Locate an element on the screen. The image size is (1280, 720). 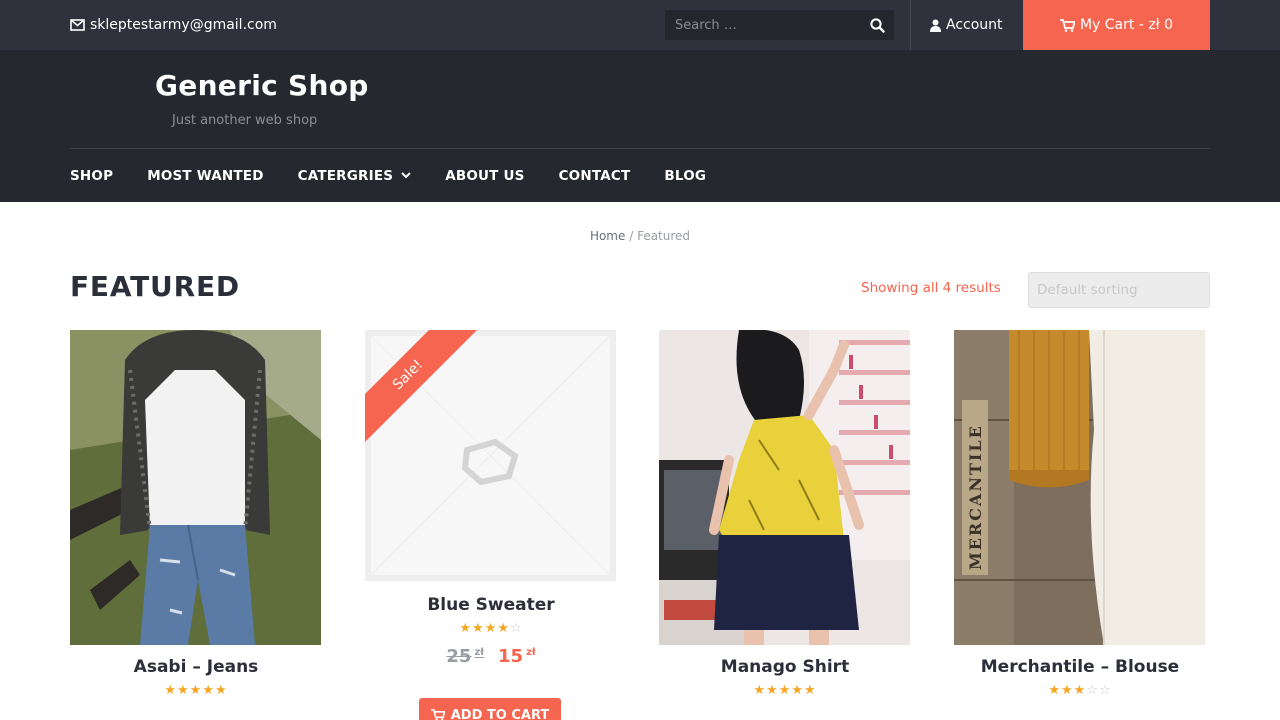
product-title: Merchantile – Blouse is located at coordinates (1080, 667).